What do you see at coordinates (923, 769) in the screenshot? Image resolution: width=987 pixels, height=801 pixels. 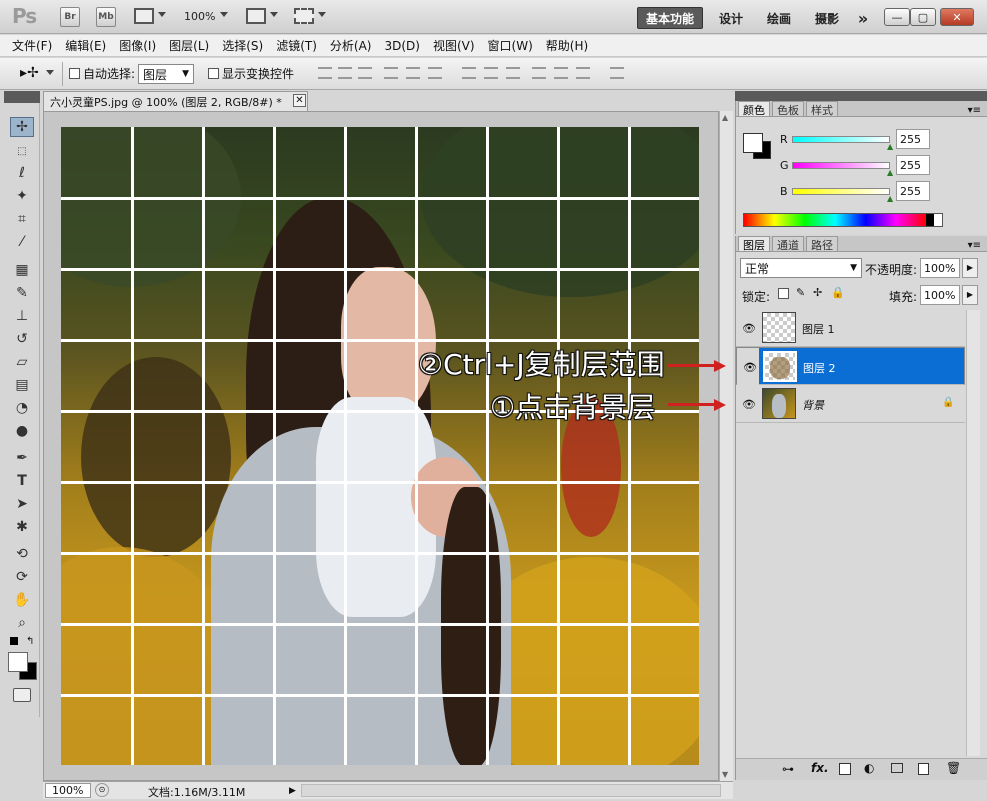 I see `new-layer-icon` at bounding box center [923, 769].